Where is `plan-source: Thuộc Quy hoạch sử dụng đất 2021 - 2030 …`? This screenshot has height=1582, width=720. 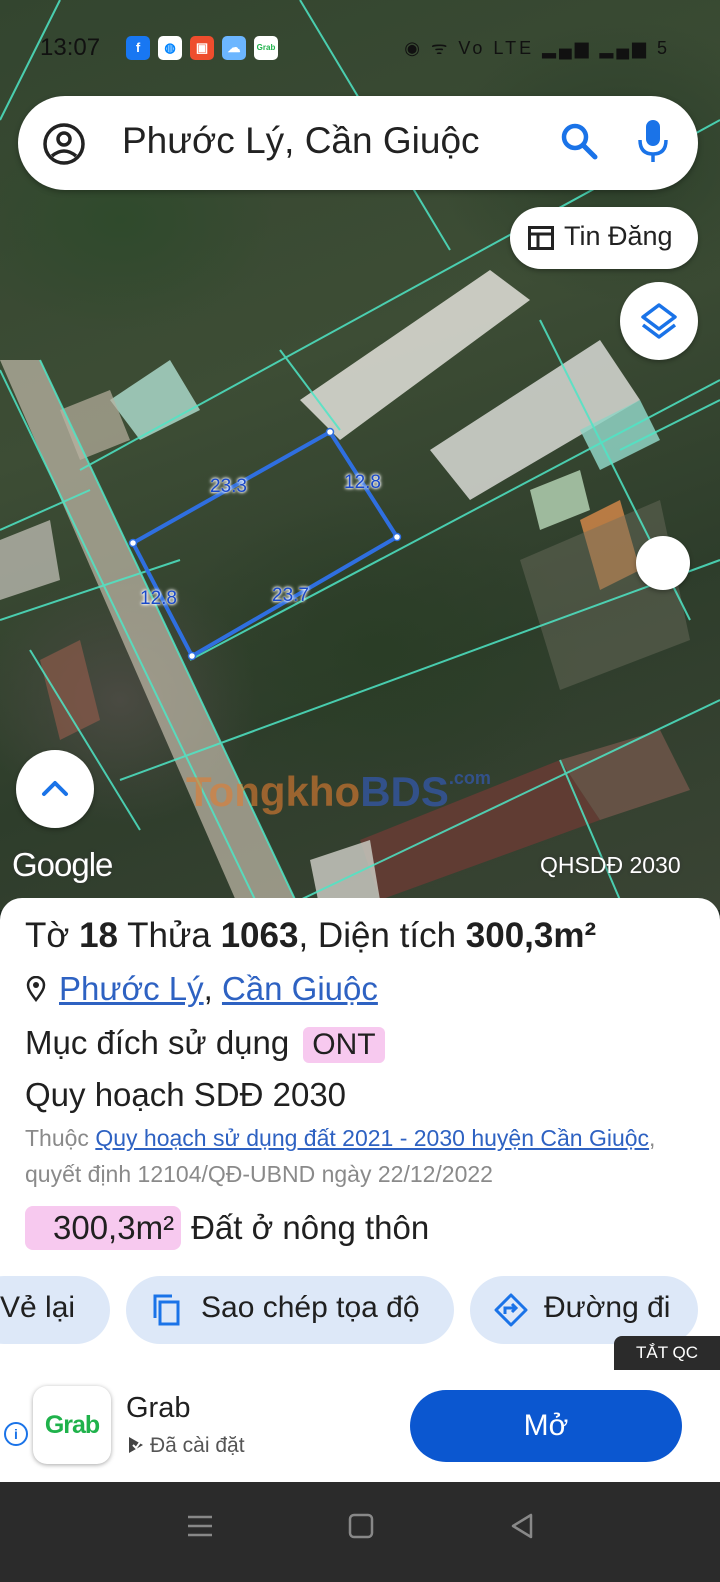 plan-source: Thuộc Quy hoạch sử dụng đất 2021 - 2030 … is located at coordinates (340, 1156).